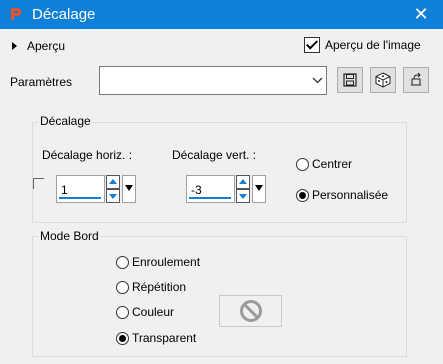 The image size is (443, 364). What do you see at coordinates (38, 183) in the screenshot?
I see `link-checkbox` at bounding box center [38, 183].